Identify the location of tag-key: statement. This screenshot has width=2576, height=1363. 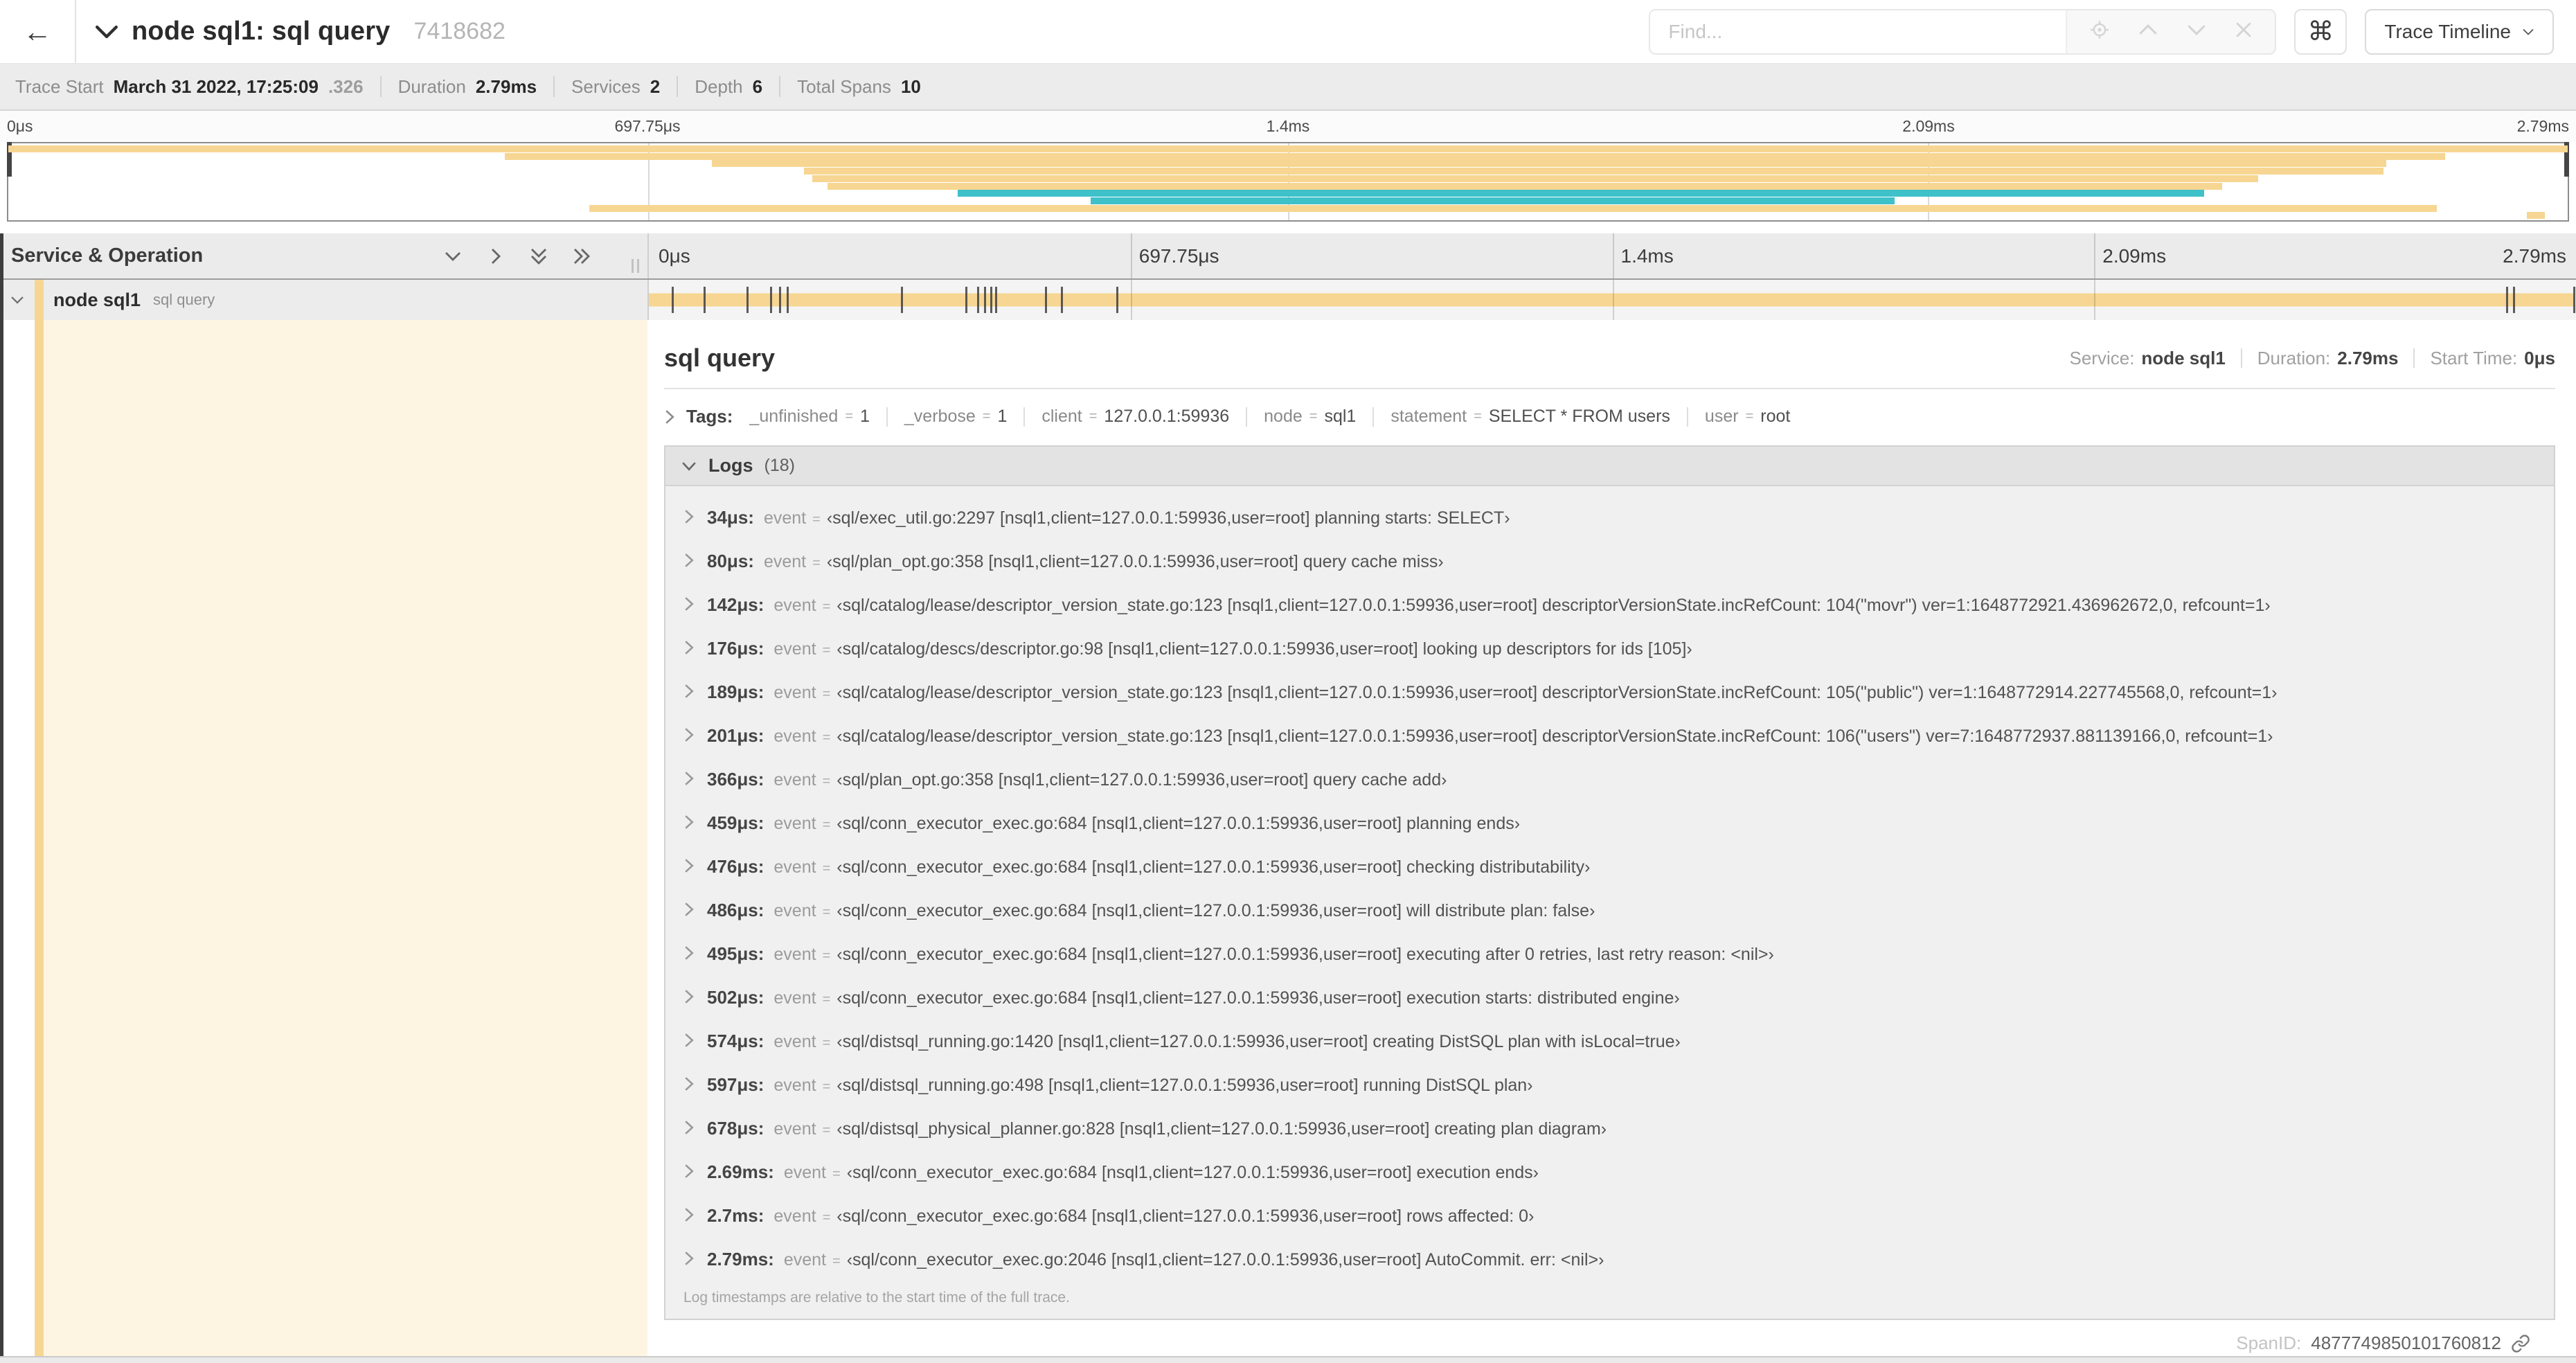
(1428, 417).